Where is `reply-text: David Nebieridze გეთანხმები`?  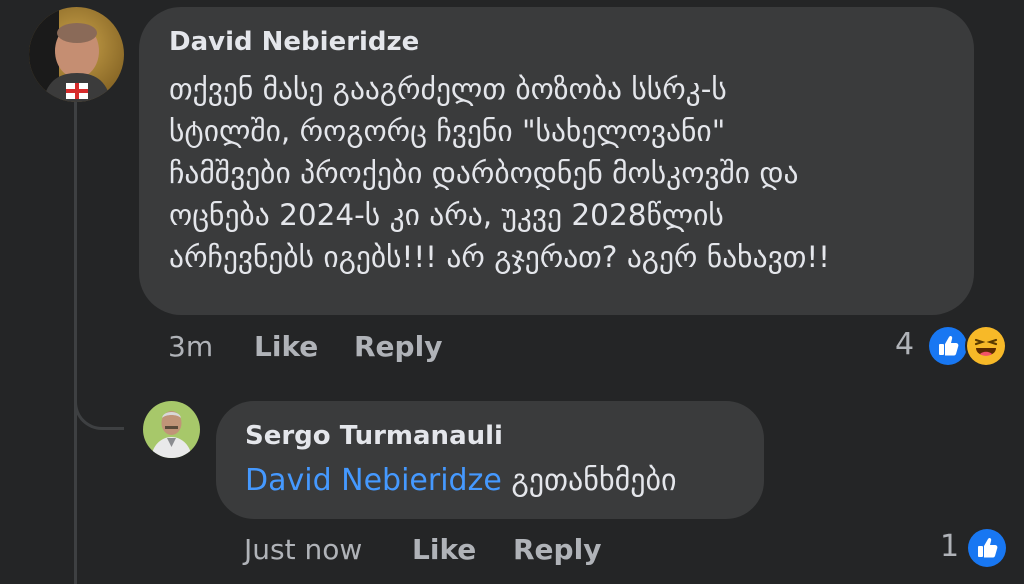
reply-text: David Nebieridze გეთანხმები is located at coordinates (461, 481).